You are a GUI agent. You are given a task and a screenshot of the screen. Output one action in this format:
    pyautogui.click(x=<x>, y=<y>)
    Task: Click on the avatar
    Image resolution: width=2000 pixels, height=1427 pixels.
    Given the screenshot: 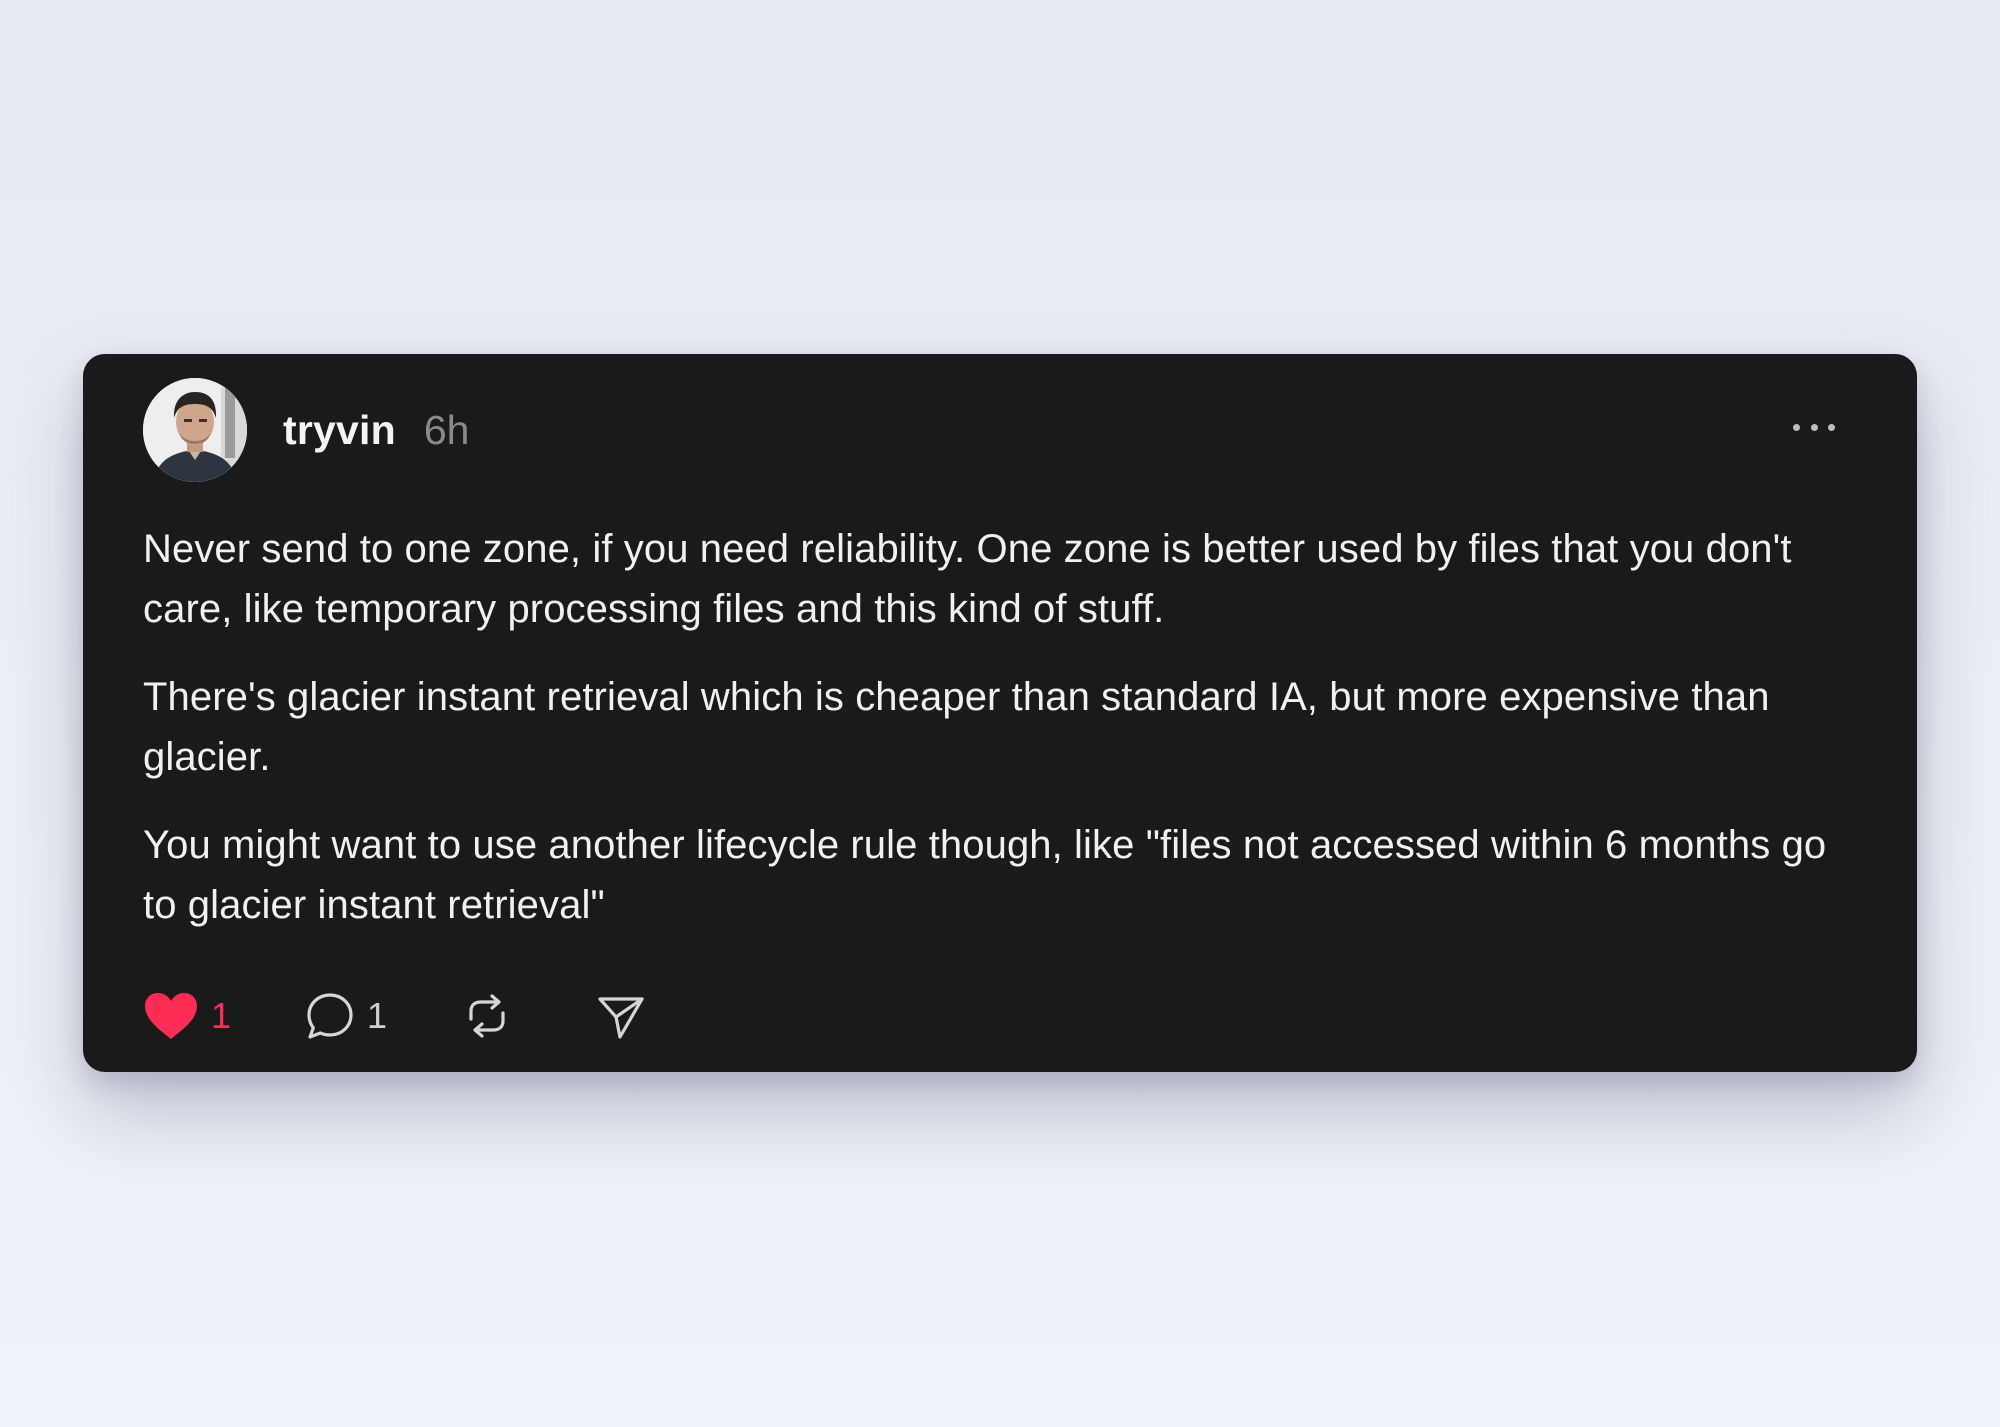 What is the action you would take?
    pyautogui.click(x=195, y=430)
    